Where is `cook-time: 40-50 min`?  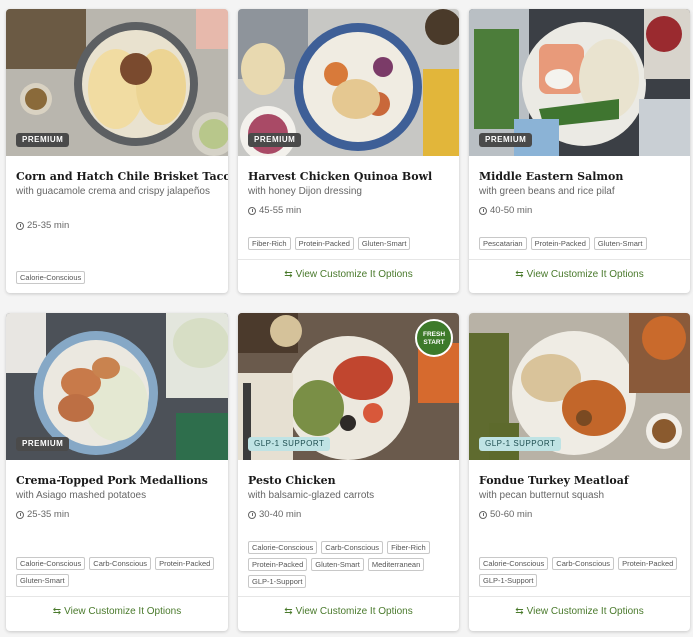
cook-time: 40-50 min is located at coordinates (505, 210).